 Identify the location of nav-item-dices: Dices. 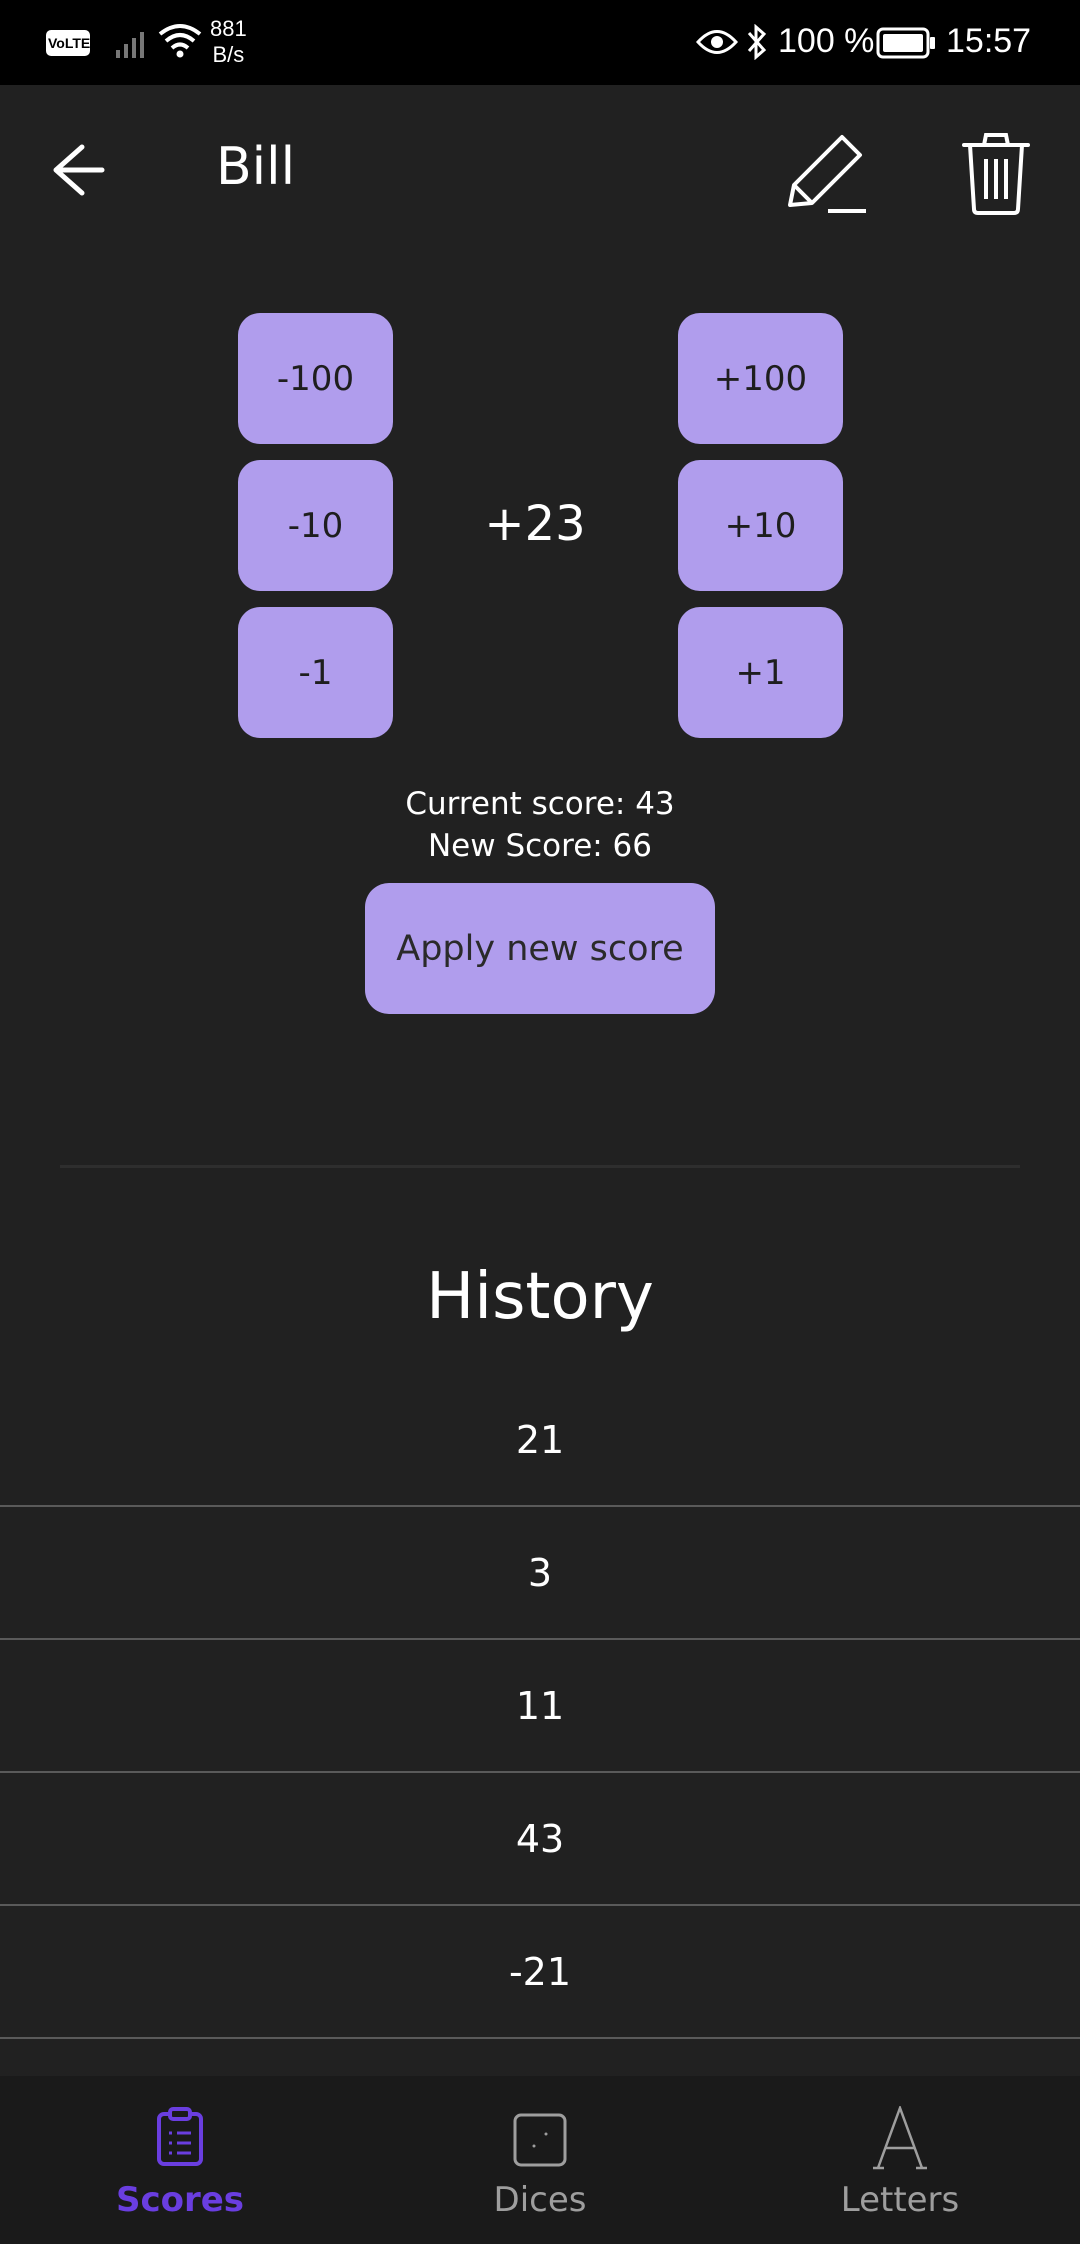
(540, 2160).